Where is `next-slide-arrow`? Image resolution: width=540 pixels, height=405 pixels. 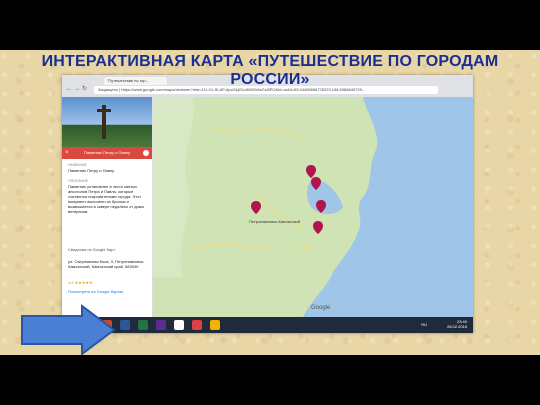 next-slide-arrow is located at coordinates (68, 329).